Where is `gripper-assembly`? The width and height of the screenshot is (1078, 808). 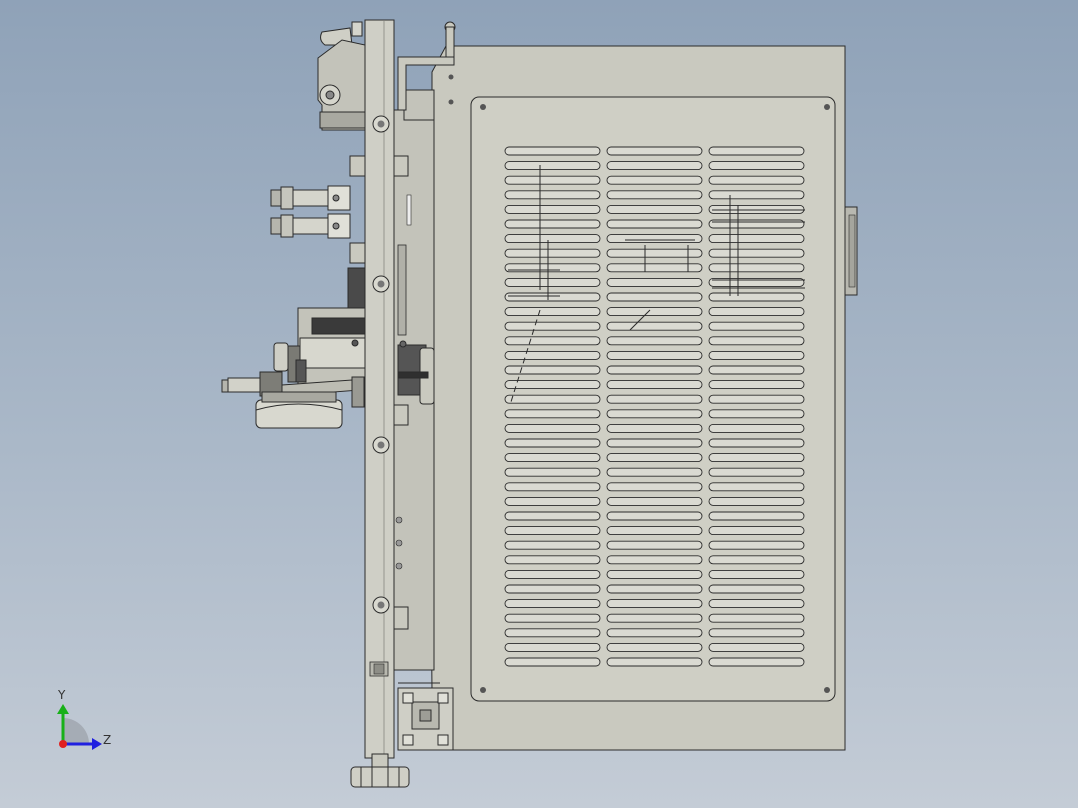 gripper-assembly is located at coordinates (341, 76).